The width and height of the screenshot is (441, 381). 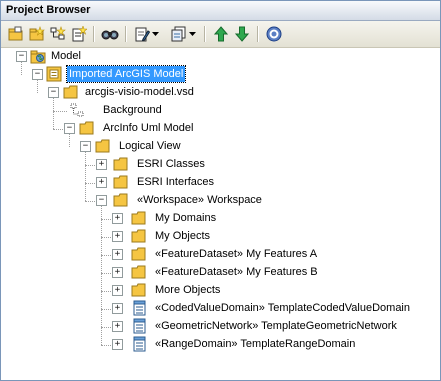 I want to click on tree-node-model: − Model, so click(x=151, y=56).